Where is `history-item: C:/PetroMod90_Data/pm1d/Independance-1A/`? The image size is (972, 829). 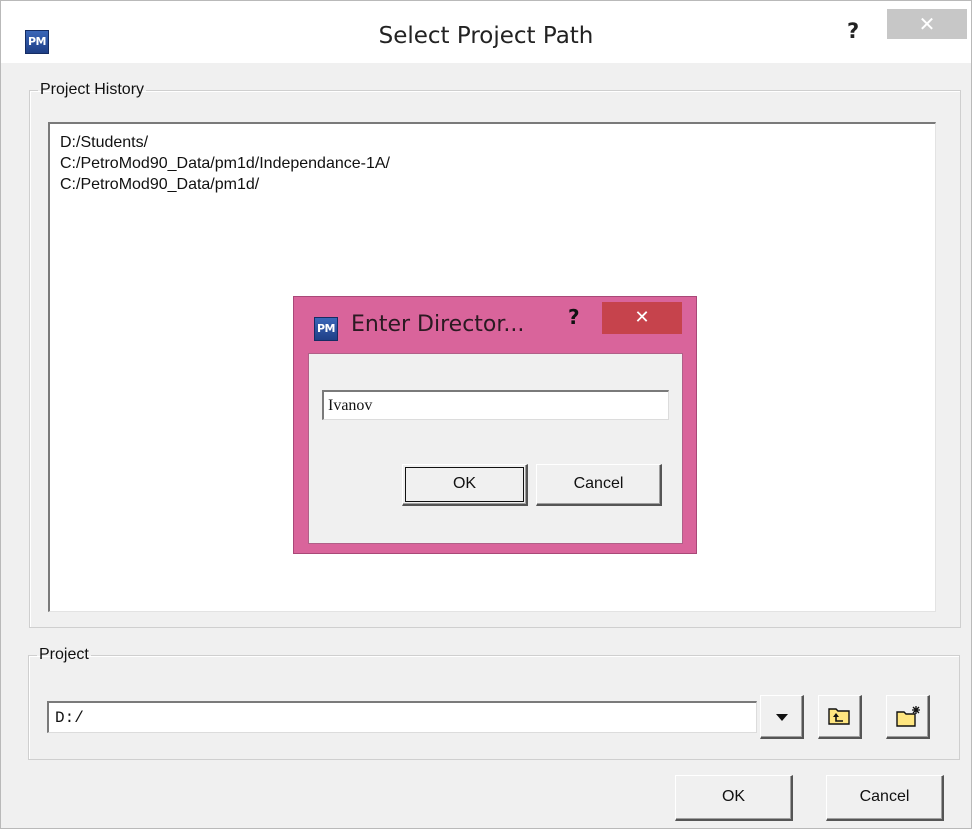 history-item: C:/PetroMod90_Data/pm1d/Independance-1A/ is located at coordinates (497, 163).